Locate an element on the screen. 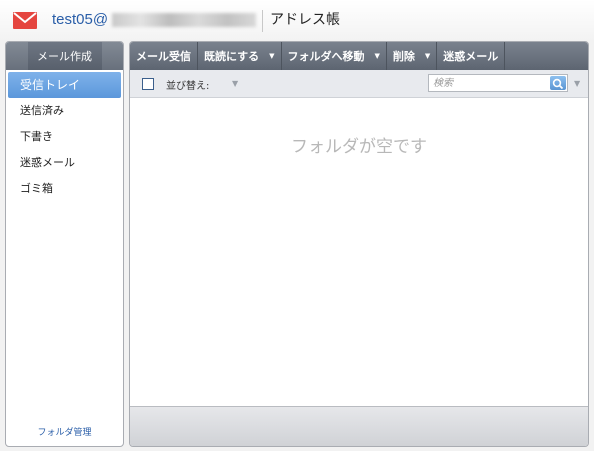  toolbar: メール受信 既読にする ▼ フォルダへ移動 ▼ 削除 ▼ 迷惑メール is located at coordinates (359, 56).